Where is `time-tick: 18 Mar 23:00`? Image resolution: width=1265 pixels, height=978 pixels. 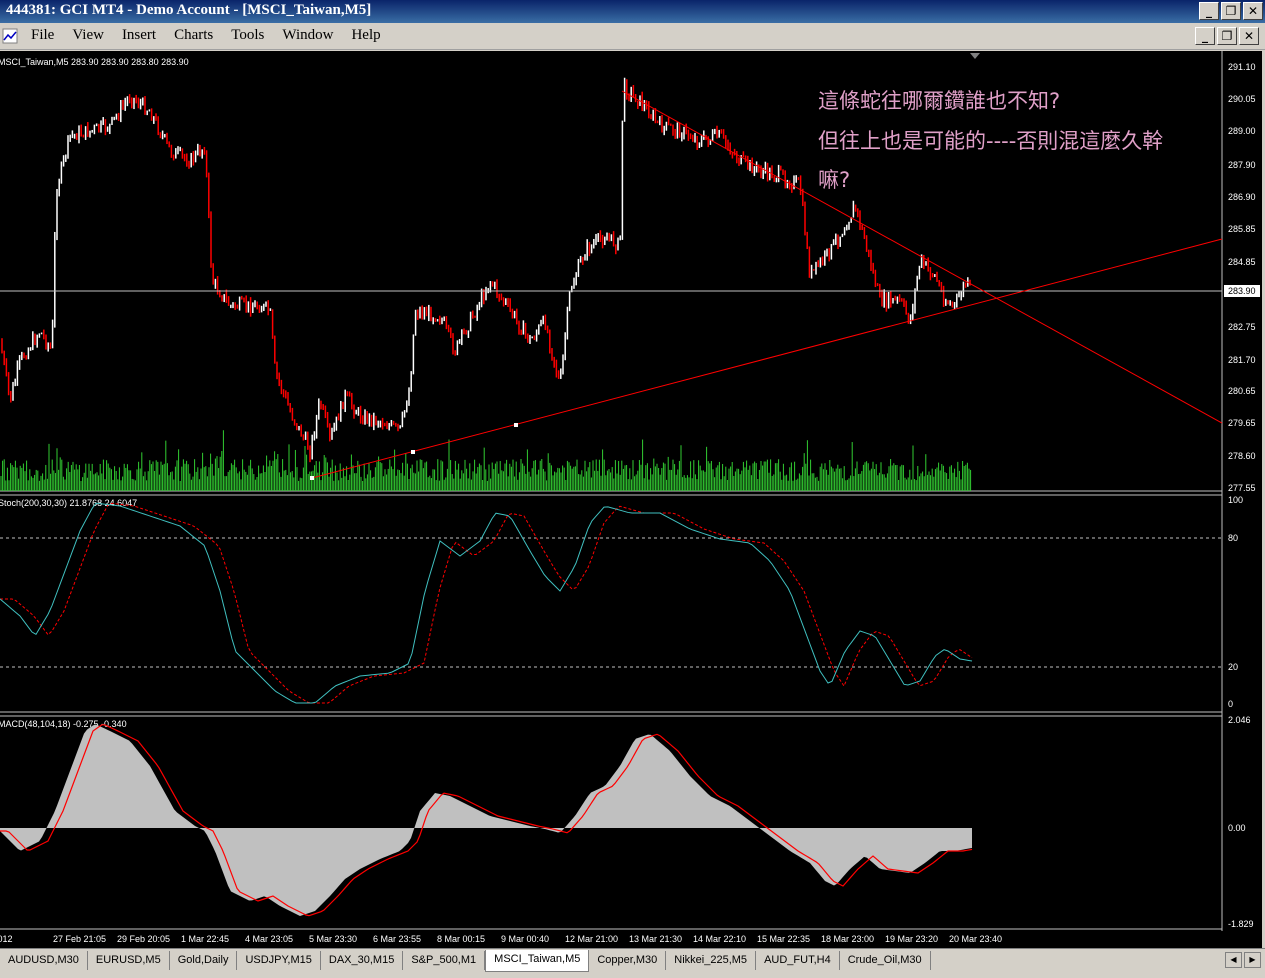
time-tick: 18 Mar 23:00 is located at coordinates (847, 939).